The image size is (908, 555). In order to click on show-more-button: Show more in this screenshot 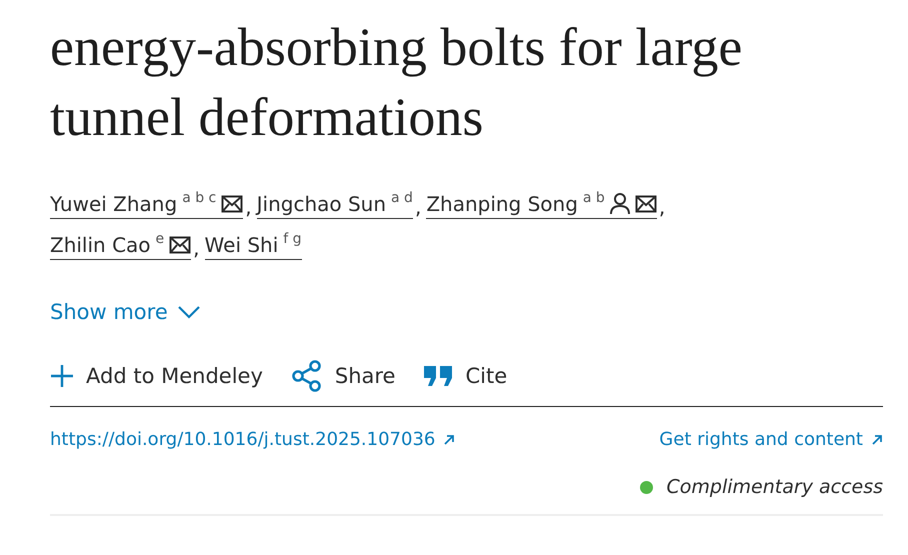, I will do `click(125, 312)`.